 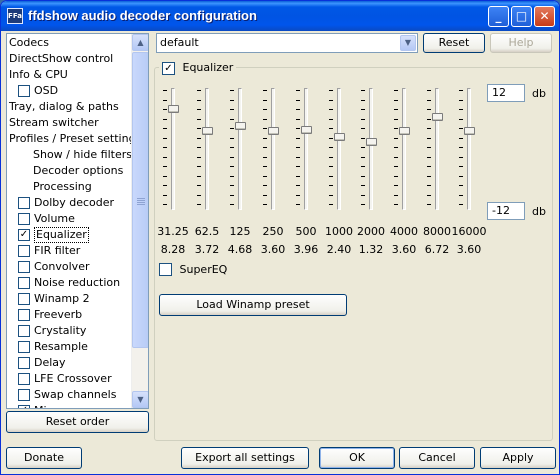 I want to click on export-settings-button: Export all settings, so click(x=245, y=458).